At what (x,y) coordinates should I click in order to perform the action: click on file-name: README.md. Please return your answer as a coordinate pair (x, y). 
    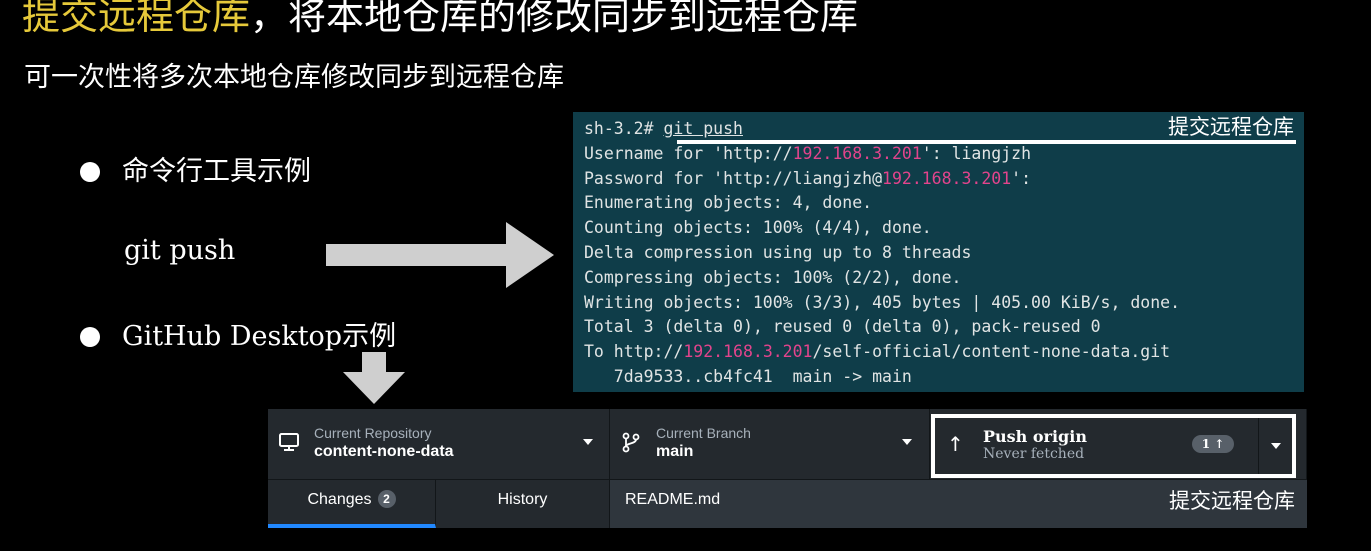
    Looking at the image, I should click on (673, 499).